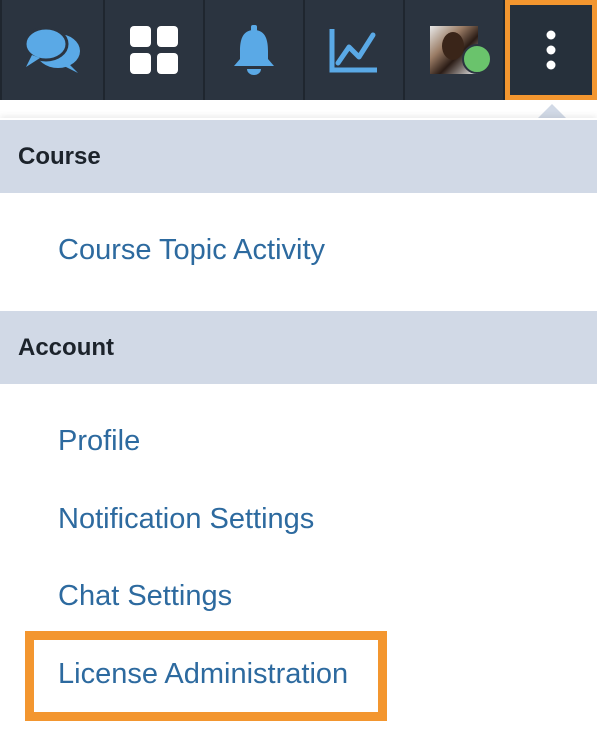  I want to click on menu-item-notification-settings: Notification Settings, so click(186, 519).